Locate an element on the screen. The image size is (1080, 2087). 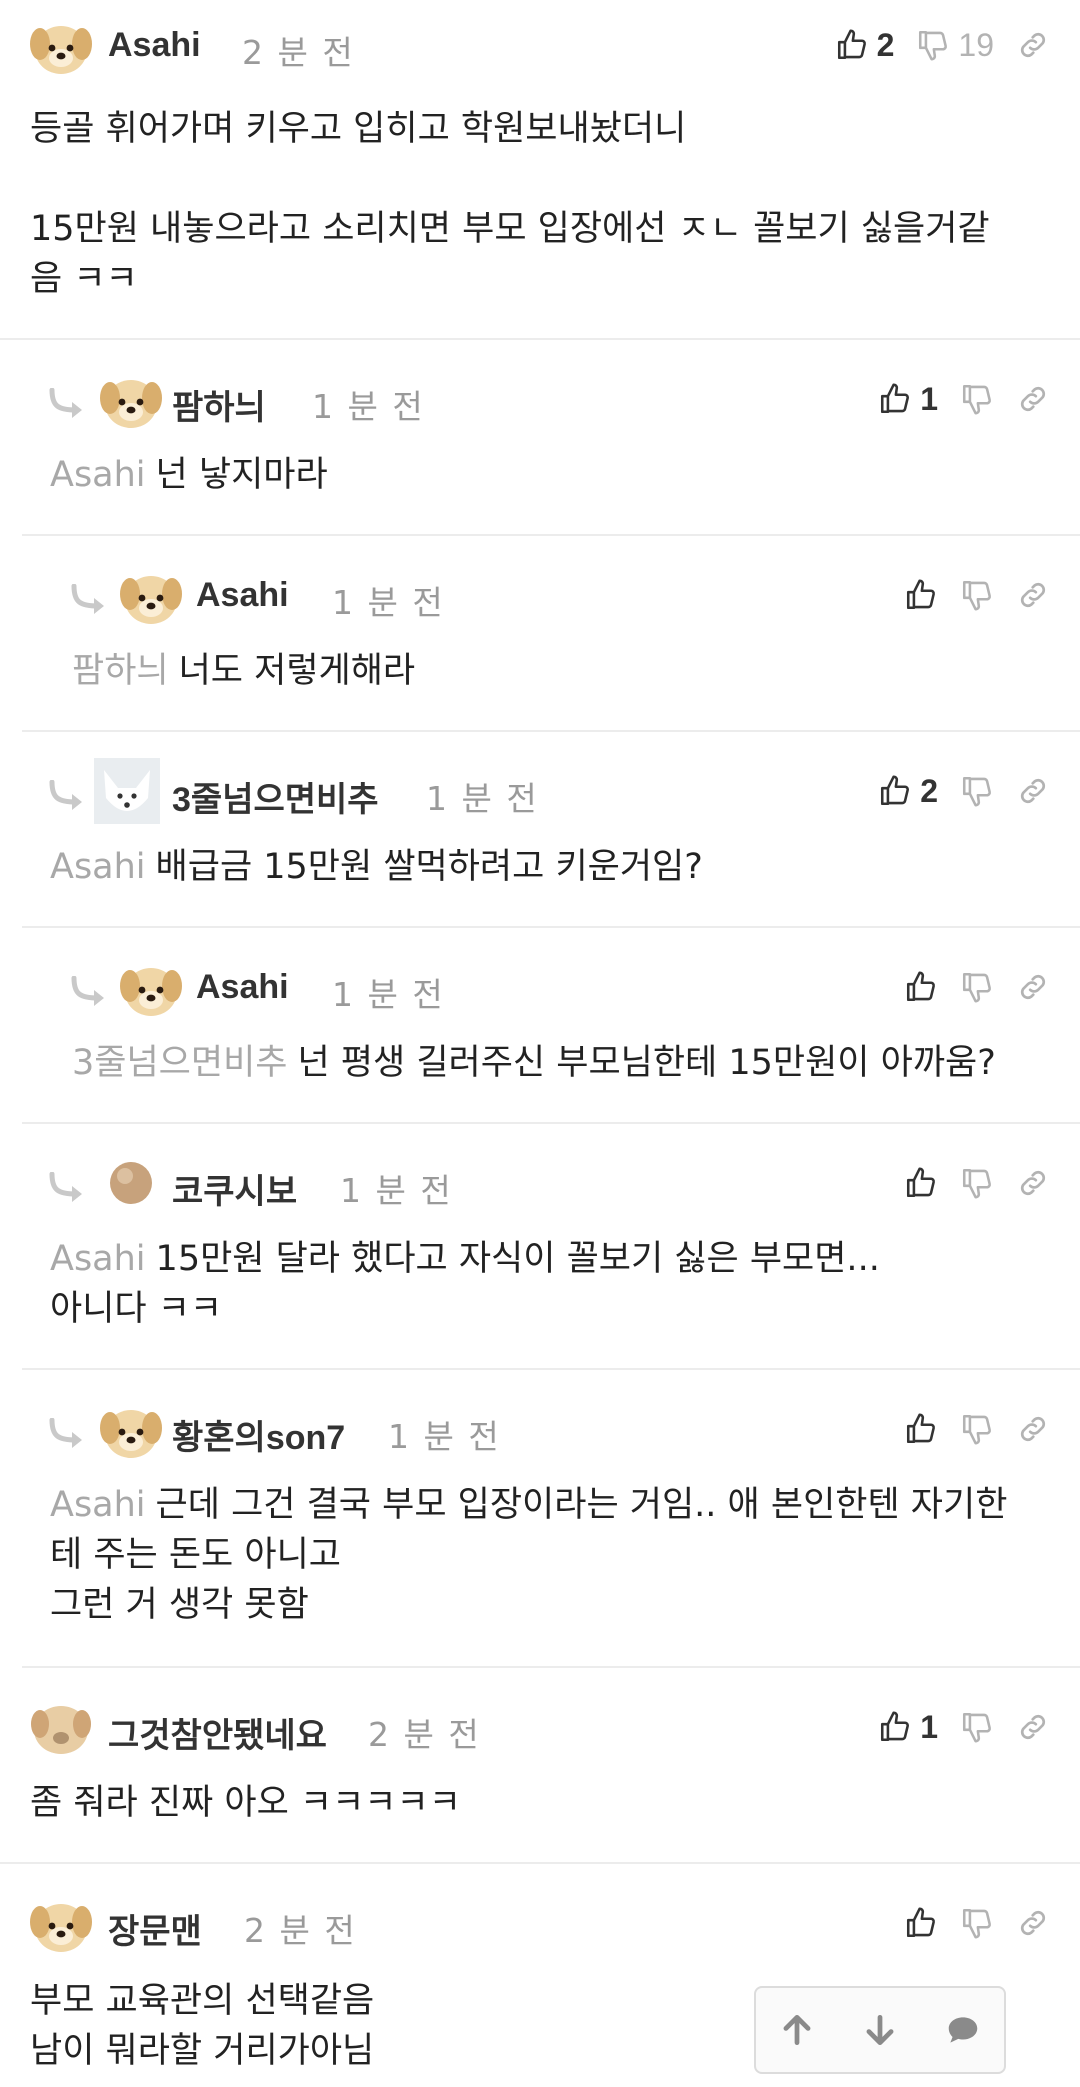
comment-body: 3줄넘으면비추 넌 평생 길러주신 부모님한테 15만원이 아까움? is located at coordinates (561, 1063).